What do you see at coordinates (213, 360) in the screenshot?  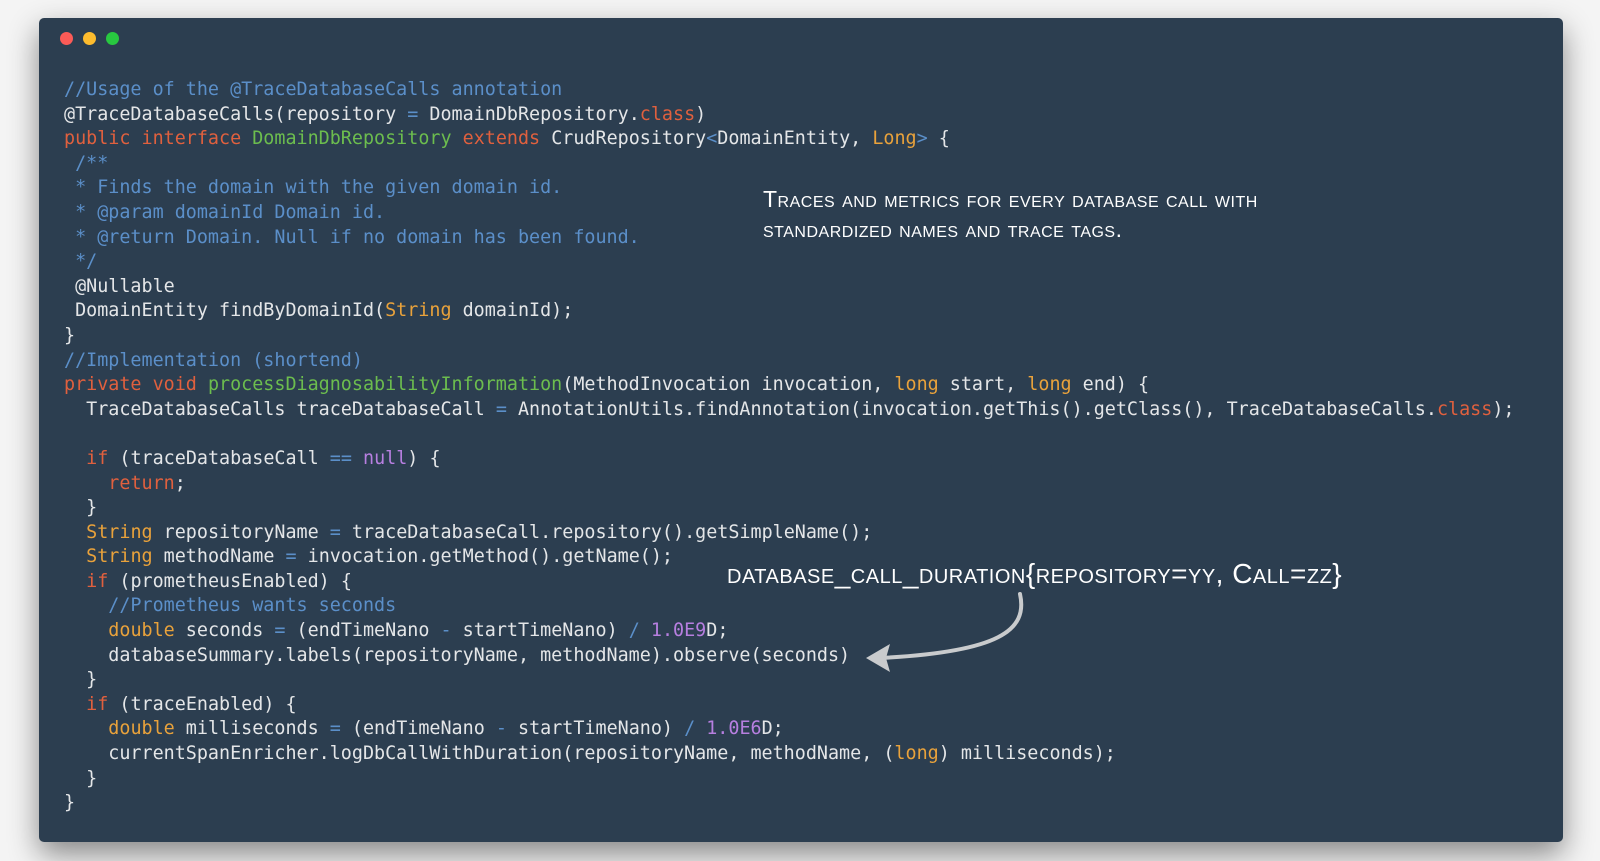 I see `code-token-comment: //Implementation (shortend)` at bounding box center [213, 360].